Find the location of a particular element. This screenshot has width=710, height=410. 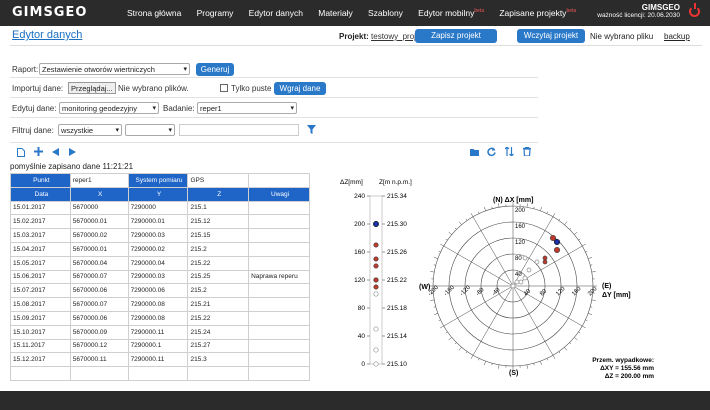

table-cell: 215.3 is located at coordinates (218, 360).